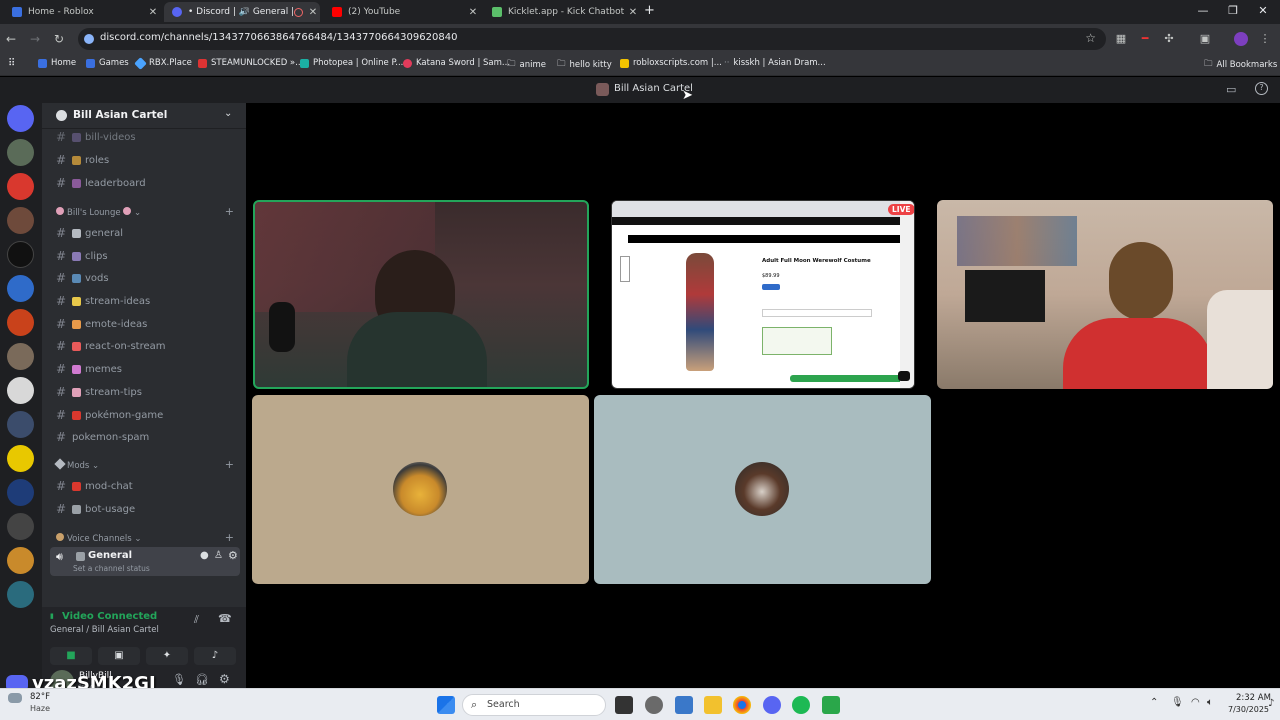  Describe the element at coordinates (89, 369) in the screenshot. I see `channel-memes: # memes` at that location.